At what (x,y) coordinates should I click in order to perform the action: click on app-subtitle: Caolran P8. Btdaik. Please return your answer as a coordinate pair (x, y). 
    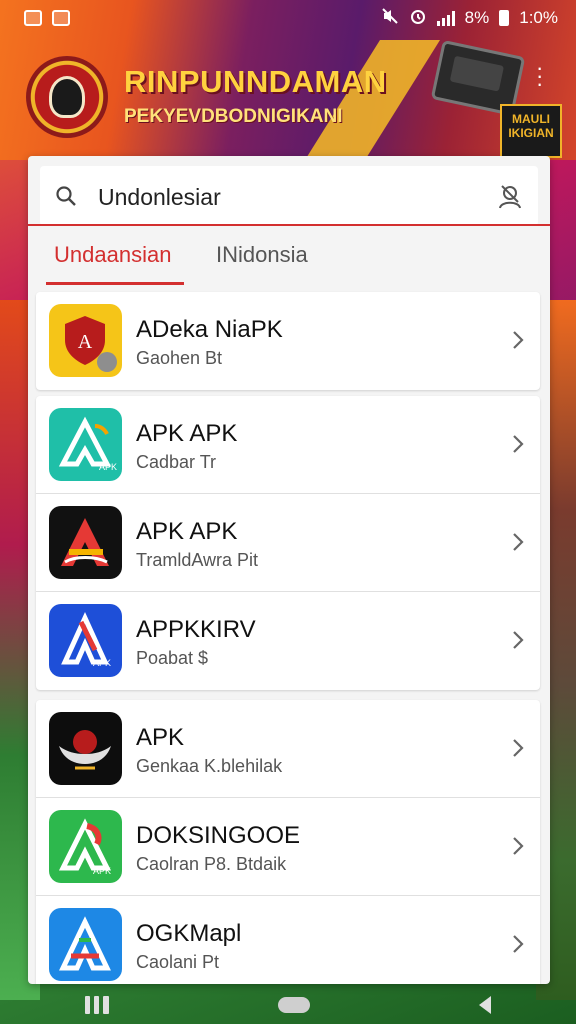
    Looking at the image, I should click on (211, 864).